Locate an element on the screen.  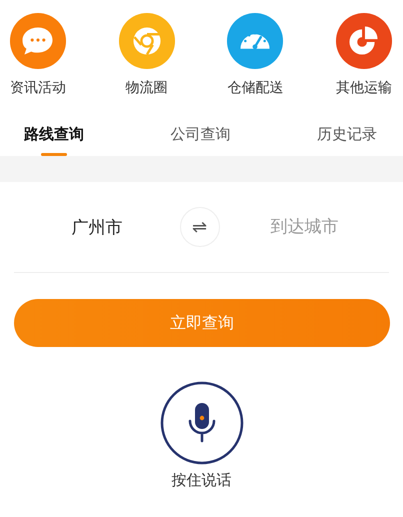
ring-icon is located at coordinates (147, 41).